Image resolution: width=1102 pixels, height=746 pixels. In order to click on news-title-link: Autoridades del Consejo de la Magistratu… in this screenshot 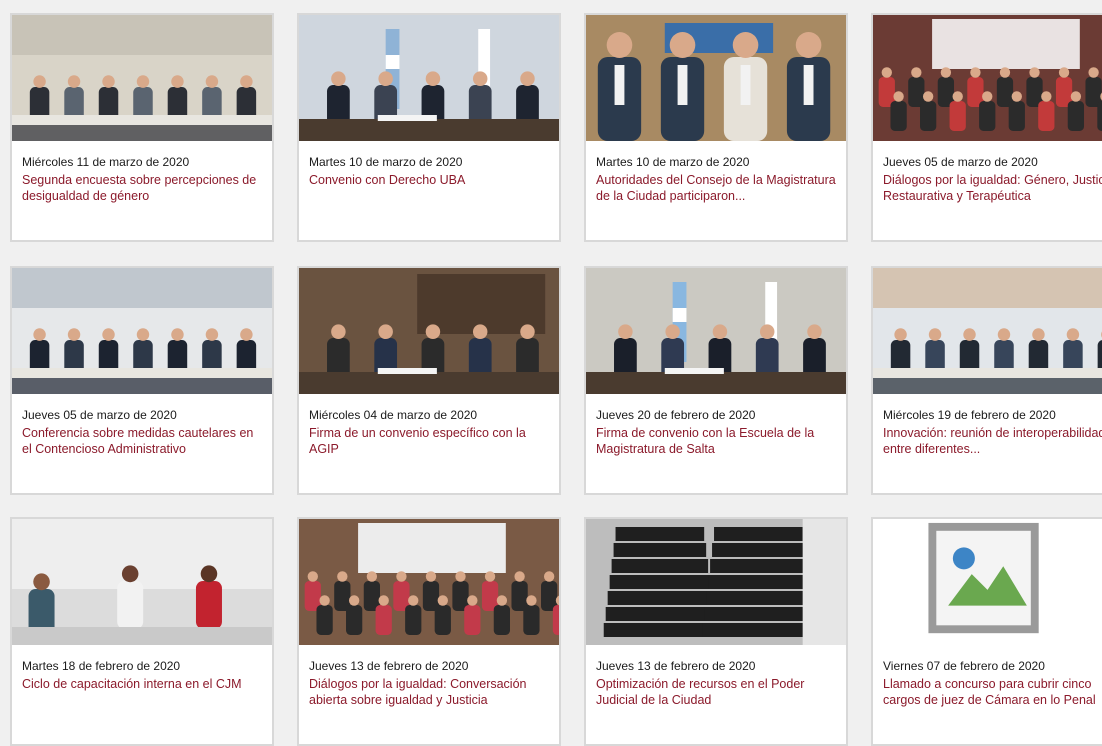, I will do `click(718, 188)`.